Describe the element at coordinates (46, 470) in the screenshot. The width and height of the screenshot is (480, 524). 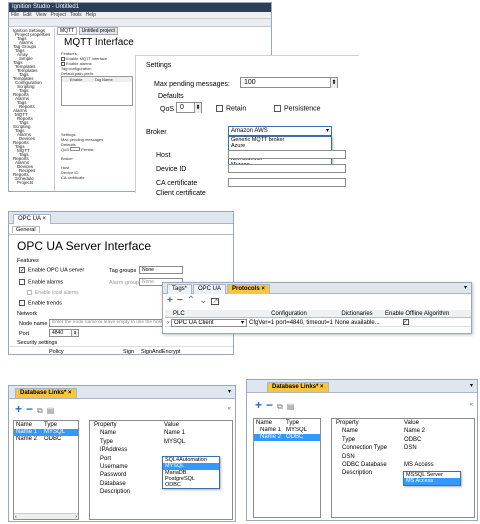
I see `db-list: Name Type Name 1 MYSQL Name 2 ODBC ‹ ›` at that location.